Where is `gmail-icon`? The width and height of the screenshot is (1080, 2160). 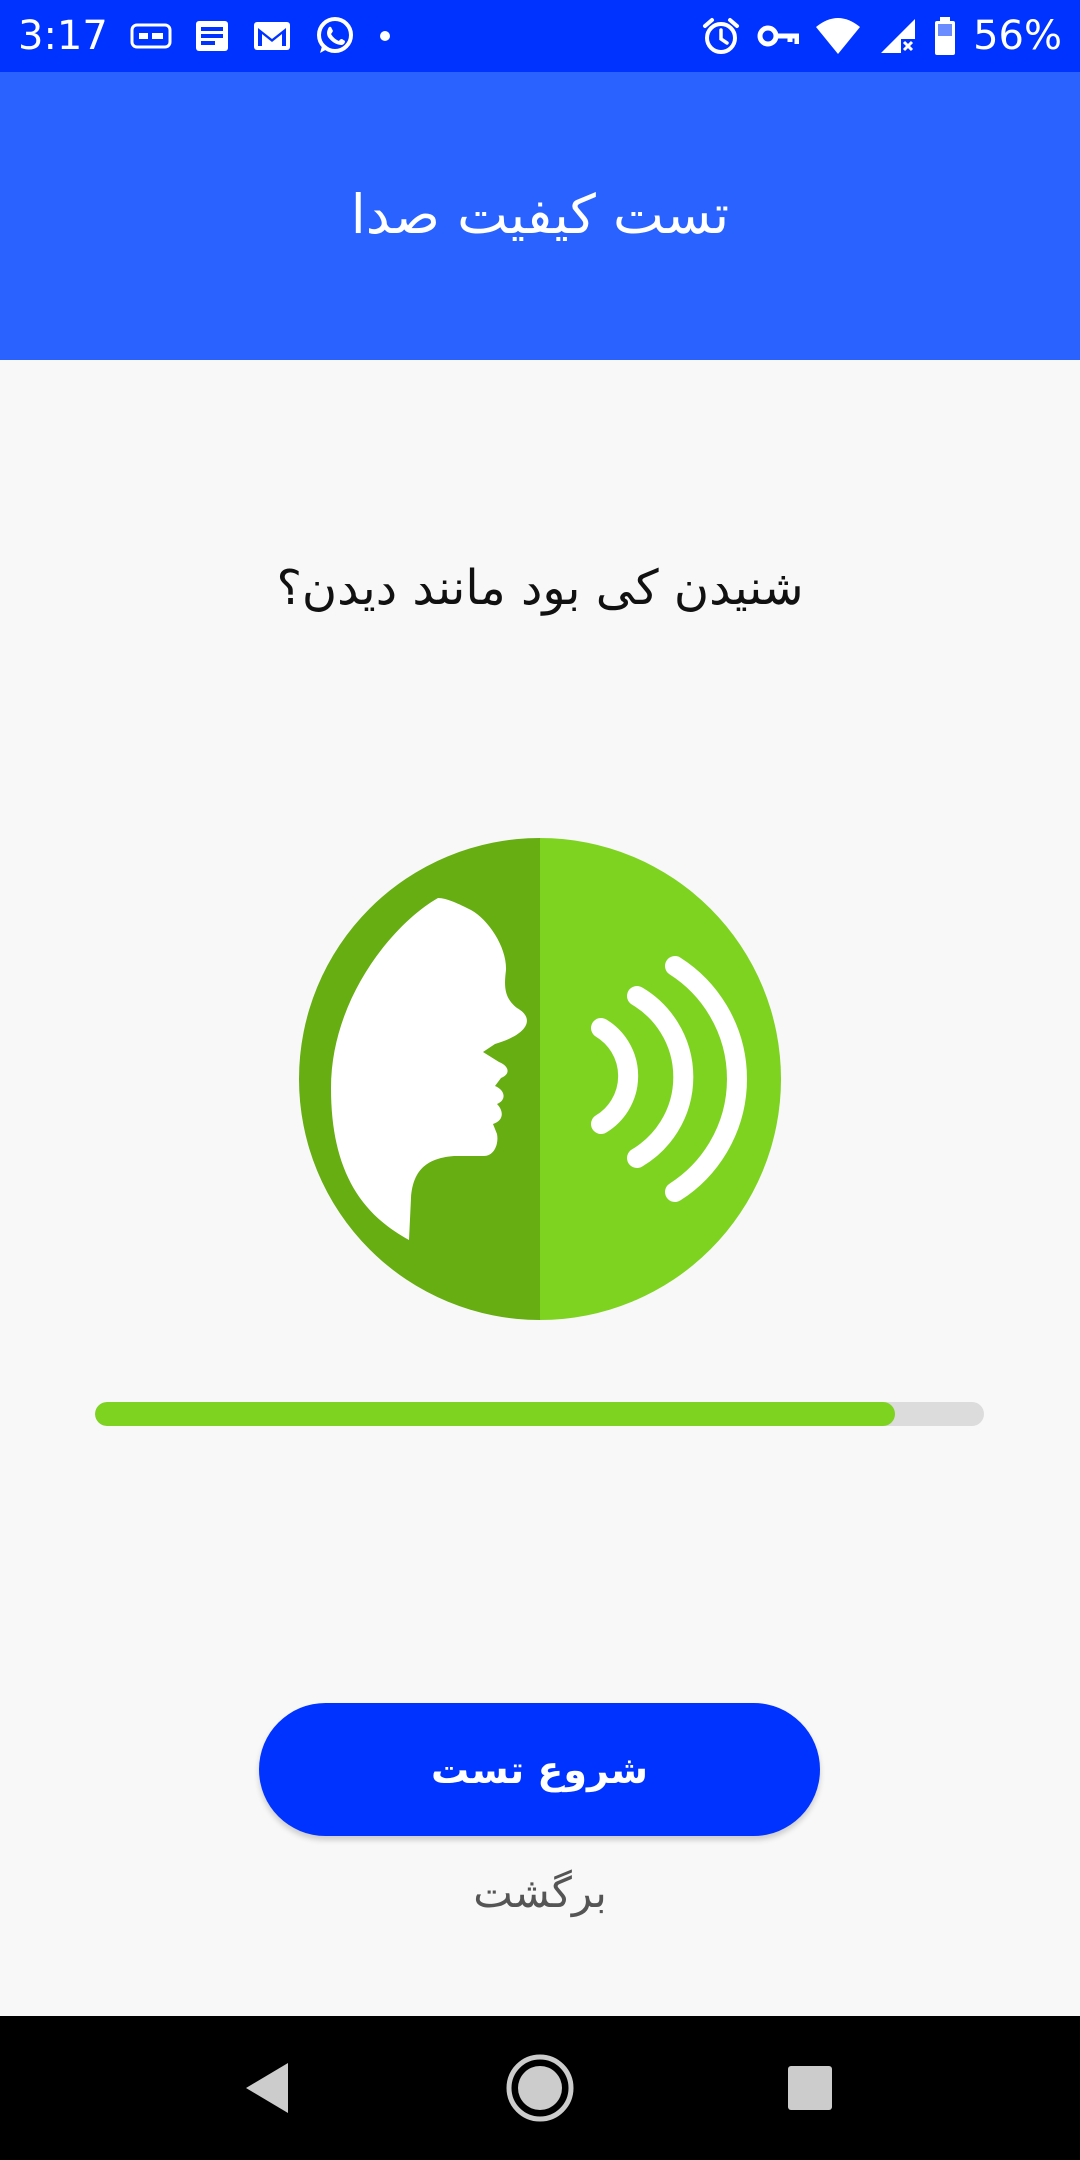 gmail-icon is located at coordinates (272, 36).